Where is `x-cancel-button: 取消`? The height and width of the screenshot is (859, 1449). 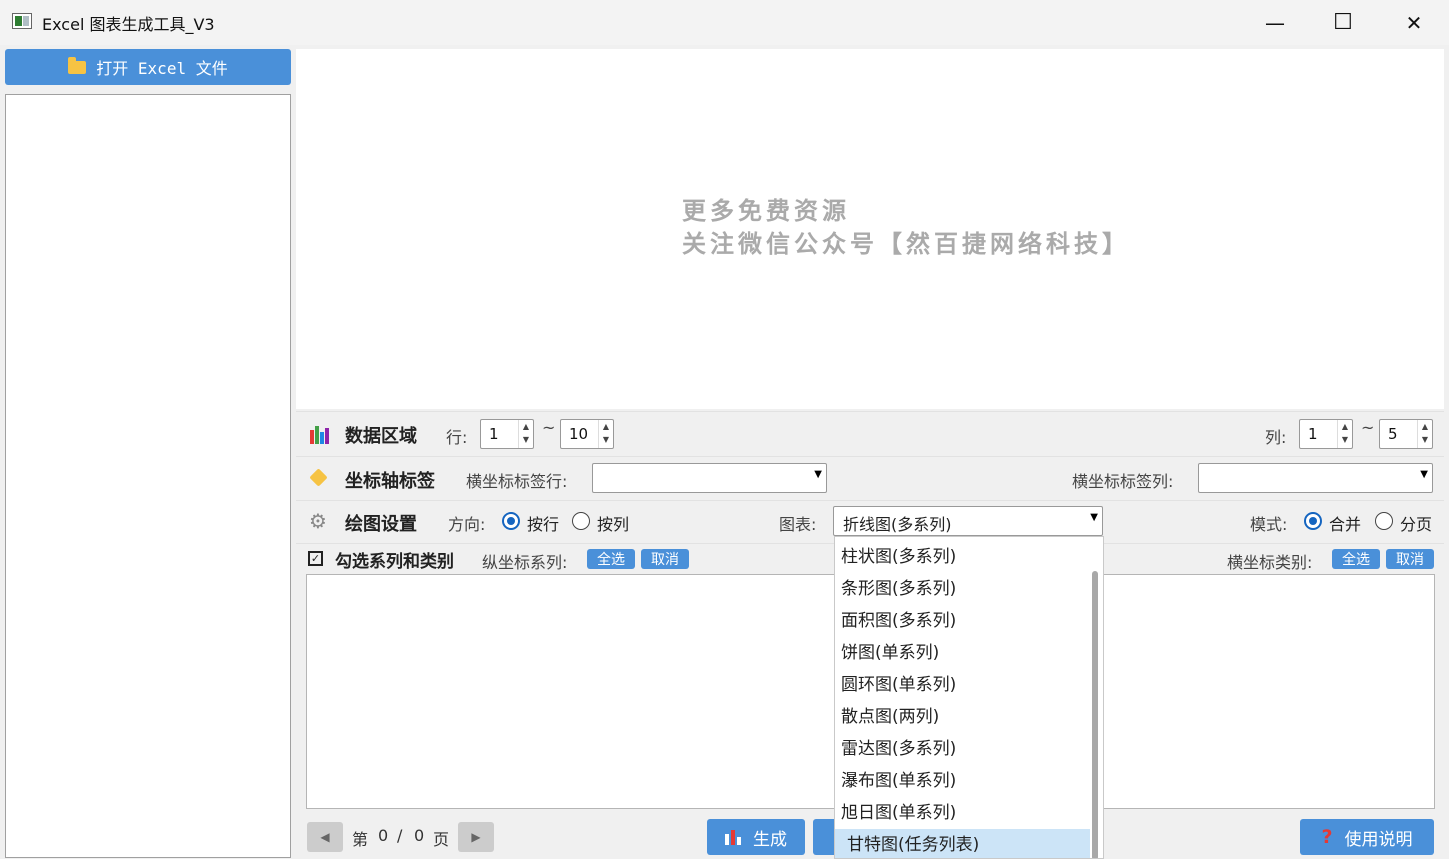
x-cancel-button: 取消 is located at coordinates (1410, 559).